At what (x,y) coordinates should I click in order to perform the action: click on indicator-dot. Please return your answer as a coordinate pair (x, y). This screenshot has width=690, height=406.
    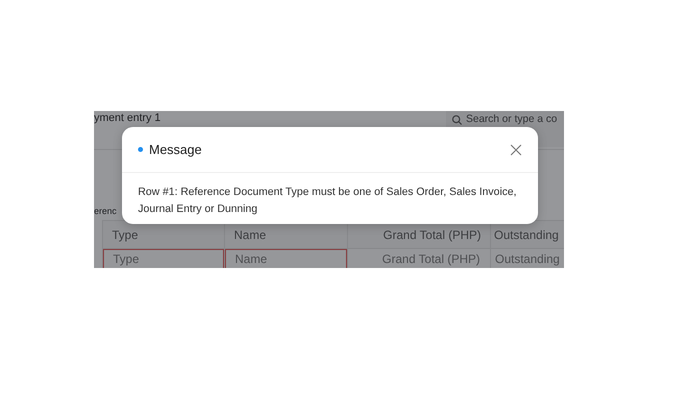
    Looking at the image, I should click on (140, 149).